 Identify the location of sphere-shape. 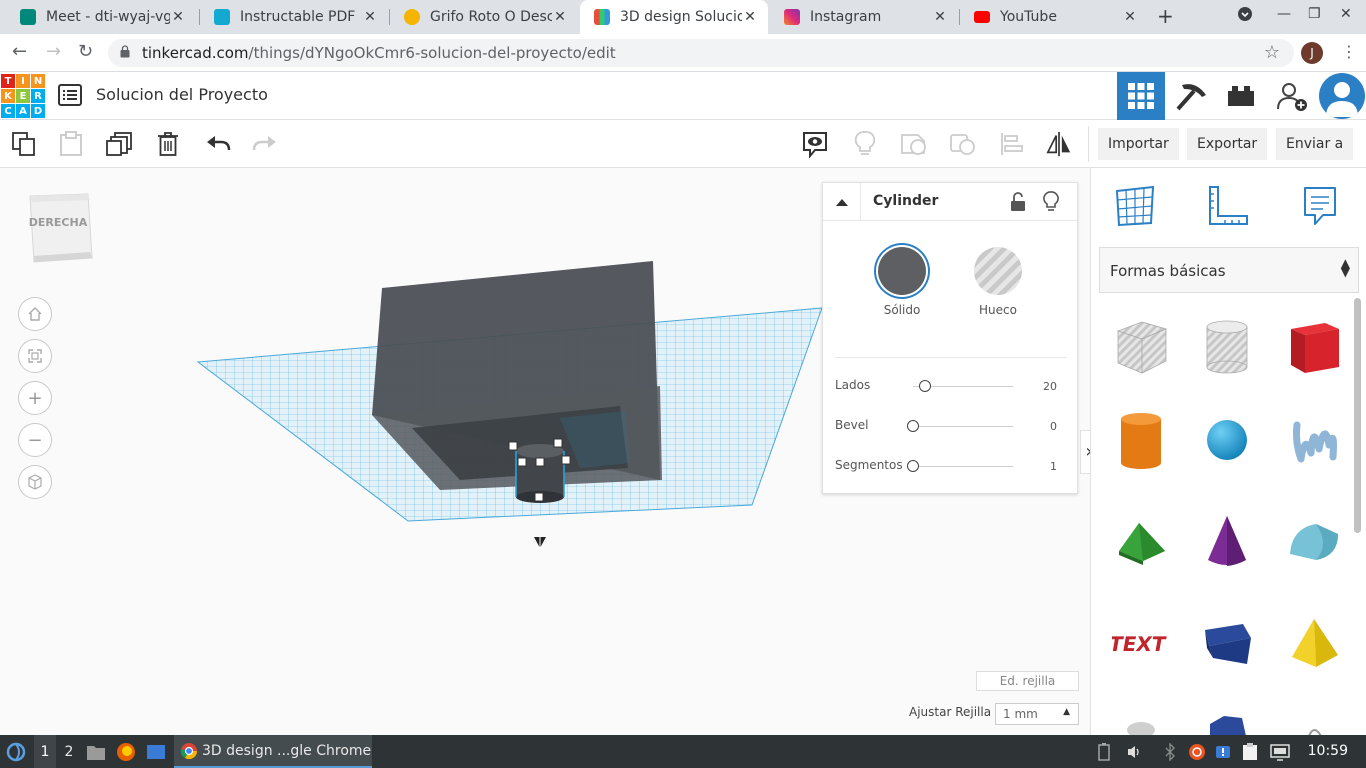
(1227, 440).